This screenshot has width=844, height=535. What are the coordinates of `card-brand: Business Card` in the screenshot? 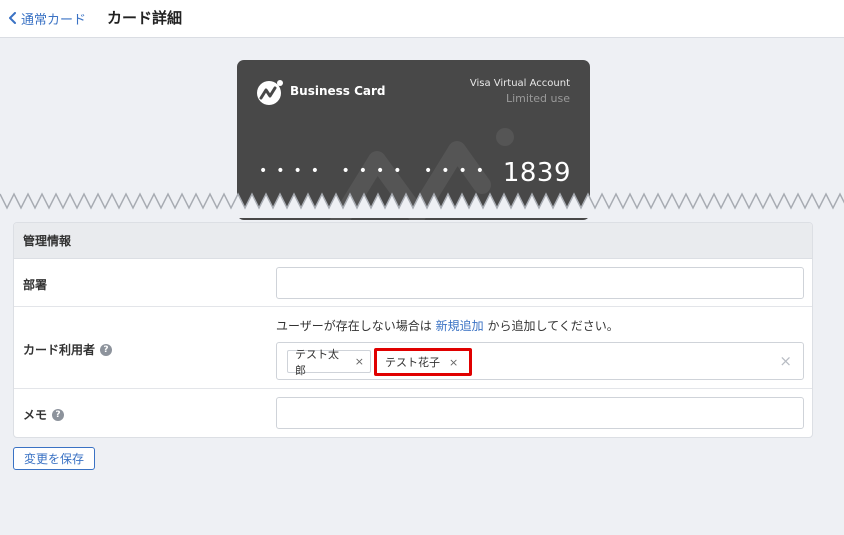 It's located at (338, 91).